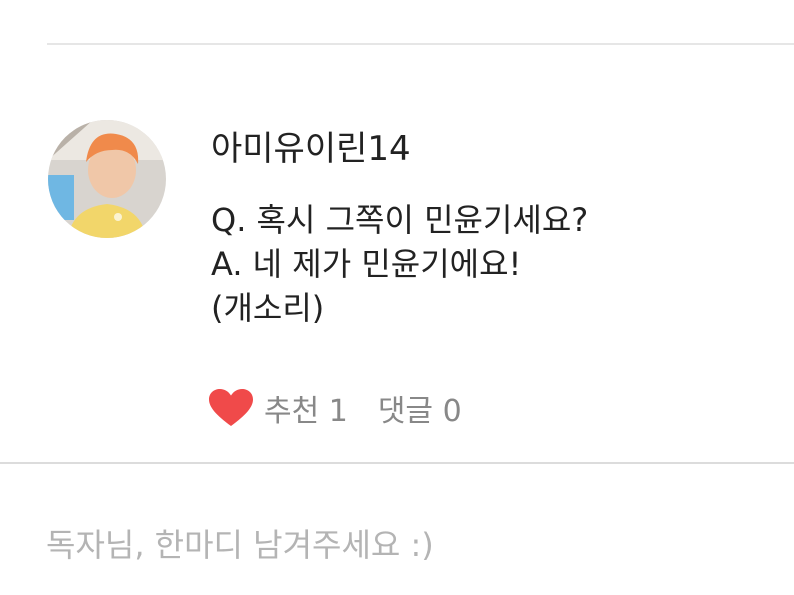 This screenshot has height=595, width=794. Describe the element at coordinates (400, 220) in the screenshot. I see `comment-line: Q. 혹시 그쪽이 민윤기세요?` at that location.